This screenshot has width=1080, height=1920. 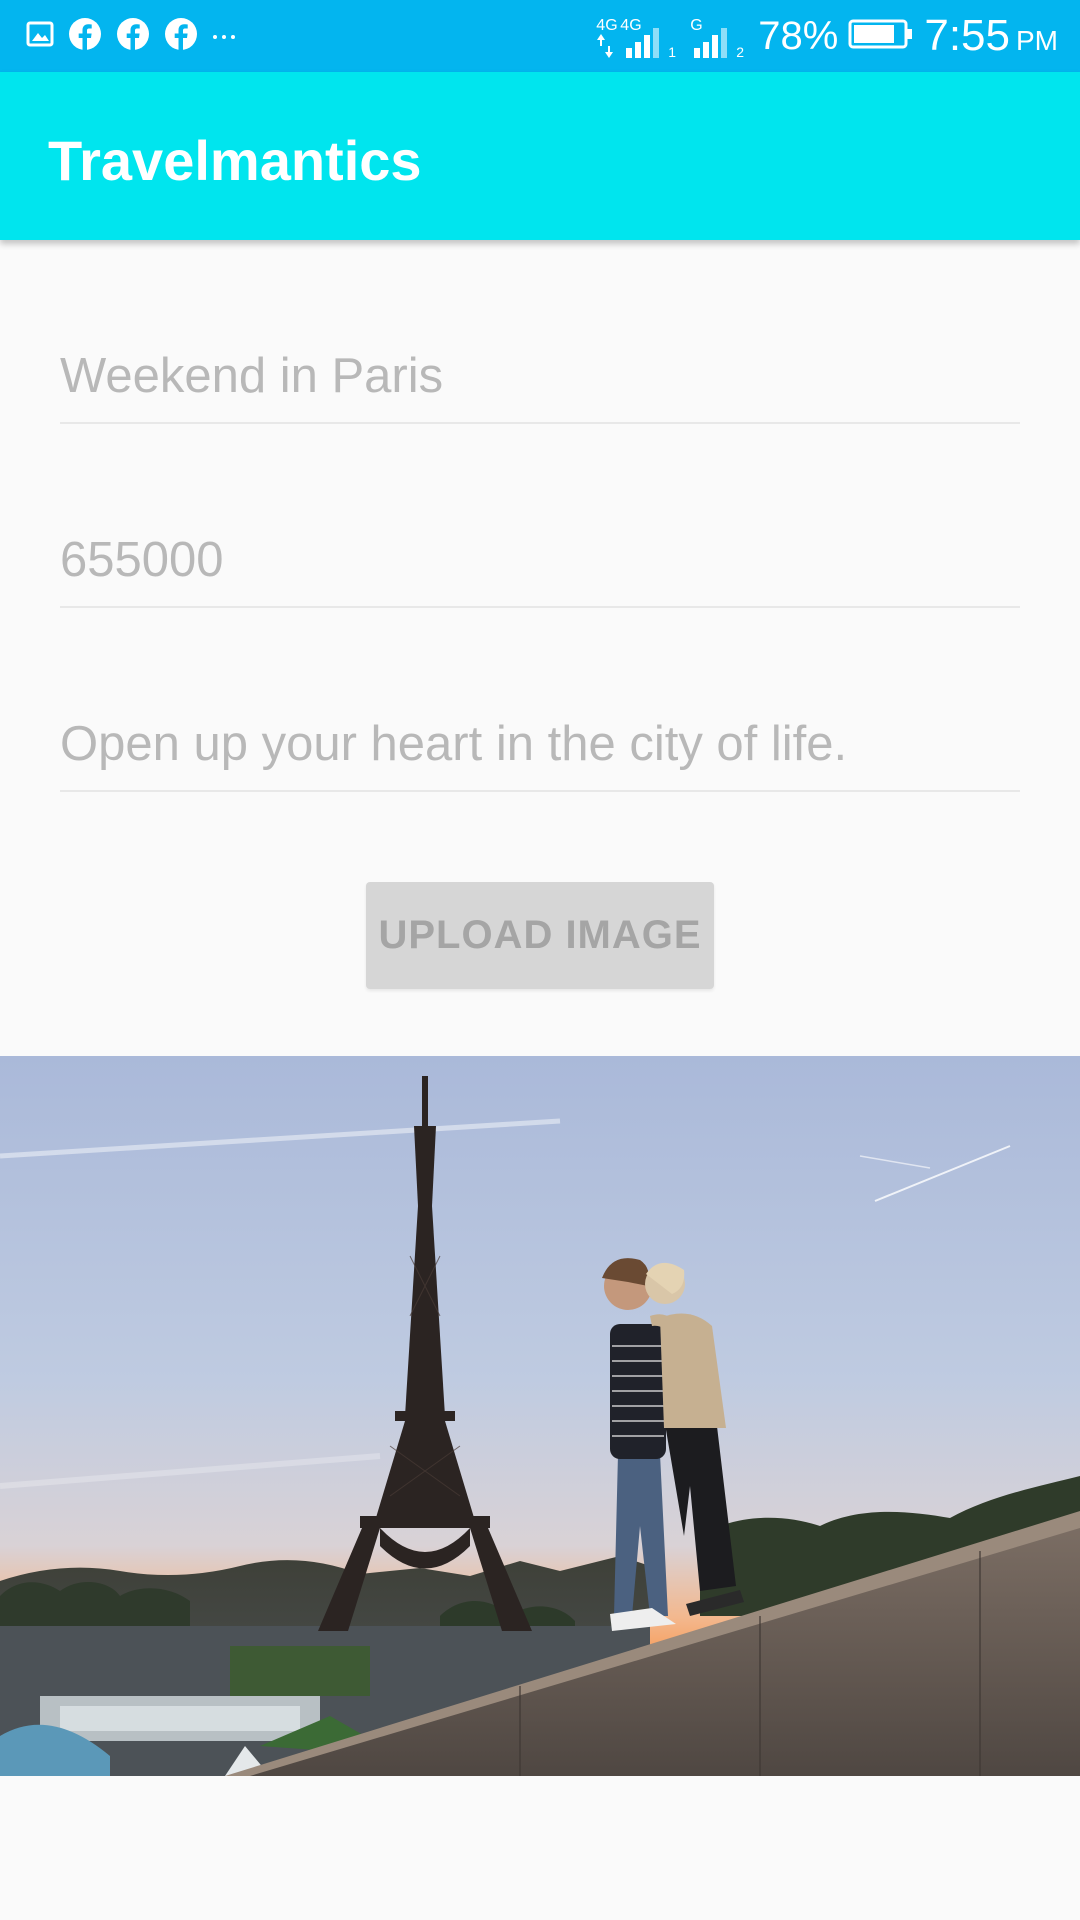 What do you see at coordinates (540, 423) in the screenshot?
I see `title-underline` at bounding box center [540, 423].